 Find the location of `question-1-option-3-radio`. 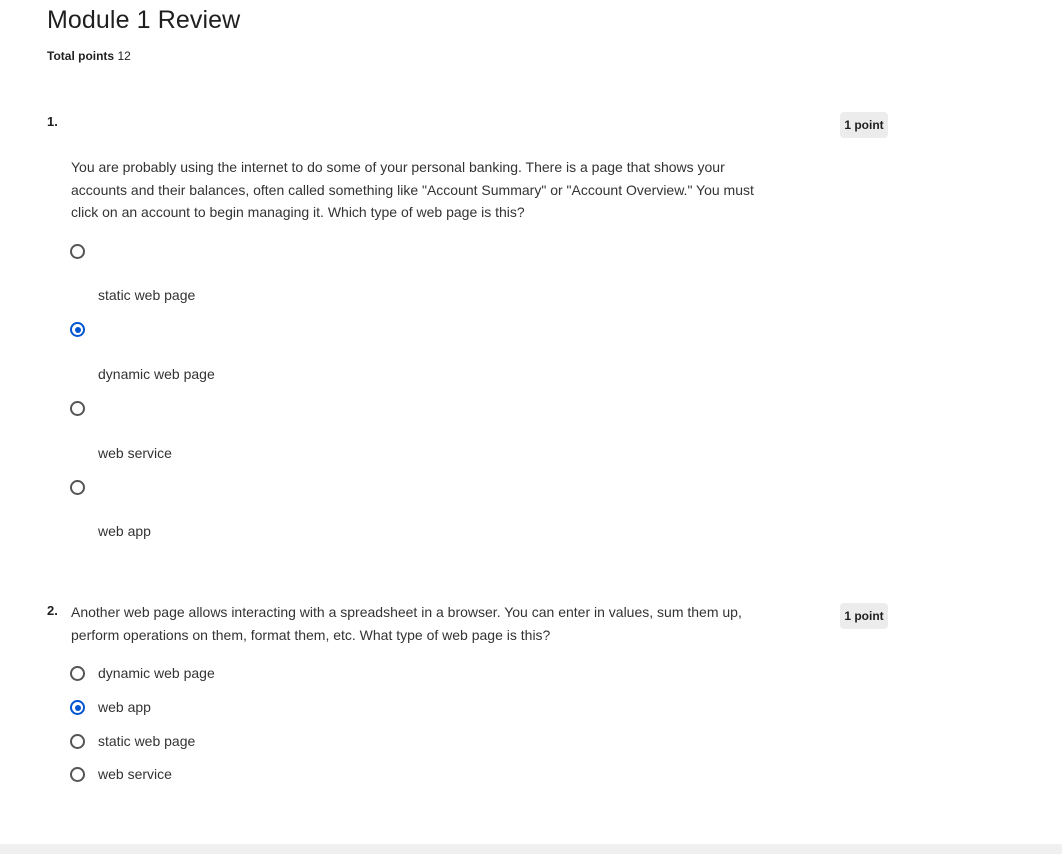

question-1-option-3-radio is located at coordinates (77, 408).